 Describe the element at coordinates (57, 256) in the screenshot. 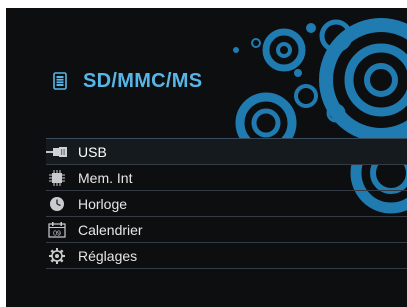

I see `gear-icon` at that location.